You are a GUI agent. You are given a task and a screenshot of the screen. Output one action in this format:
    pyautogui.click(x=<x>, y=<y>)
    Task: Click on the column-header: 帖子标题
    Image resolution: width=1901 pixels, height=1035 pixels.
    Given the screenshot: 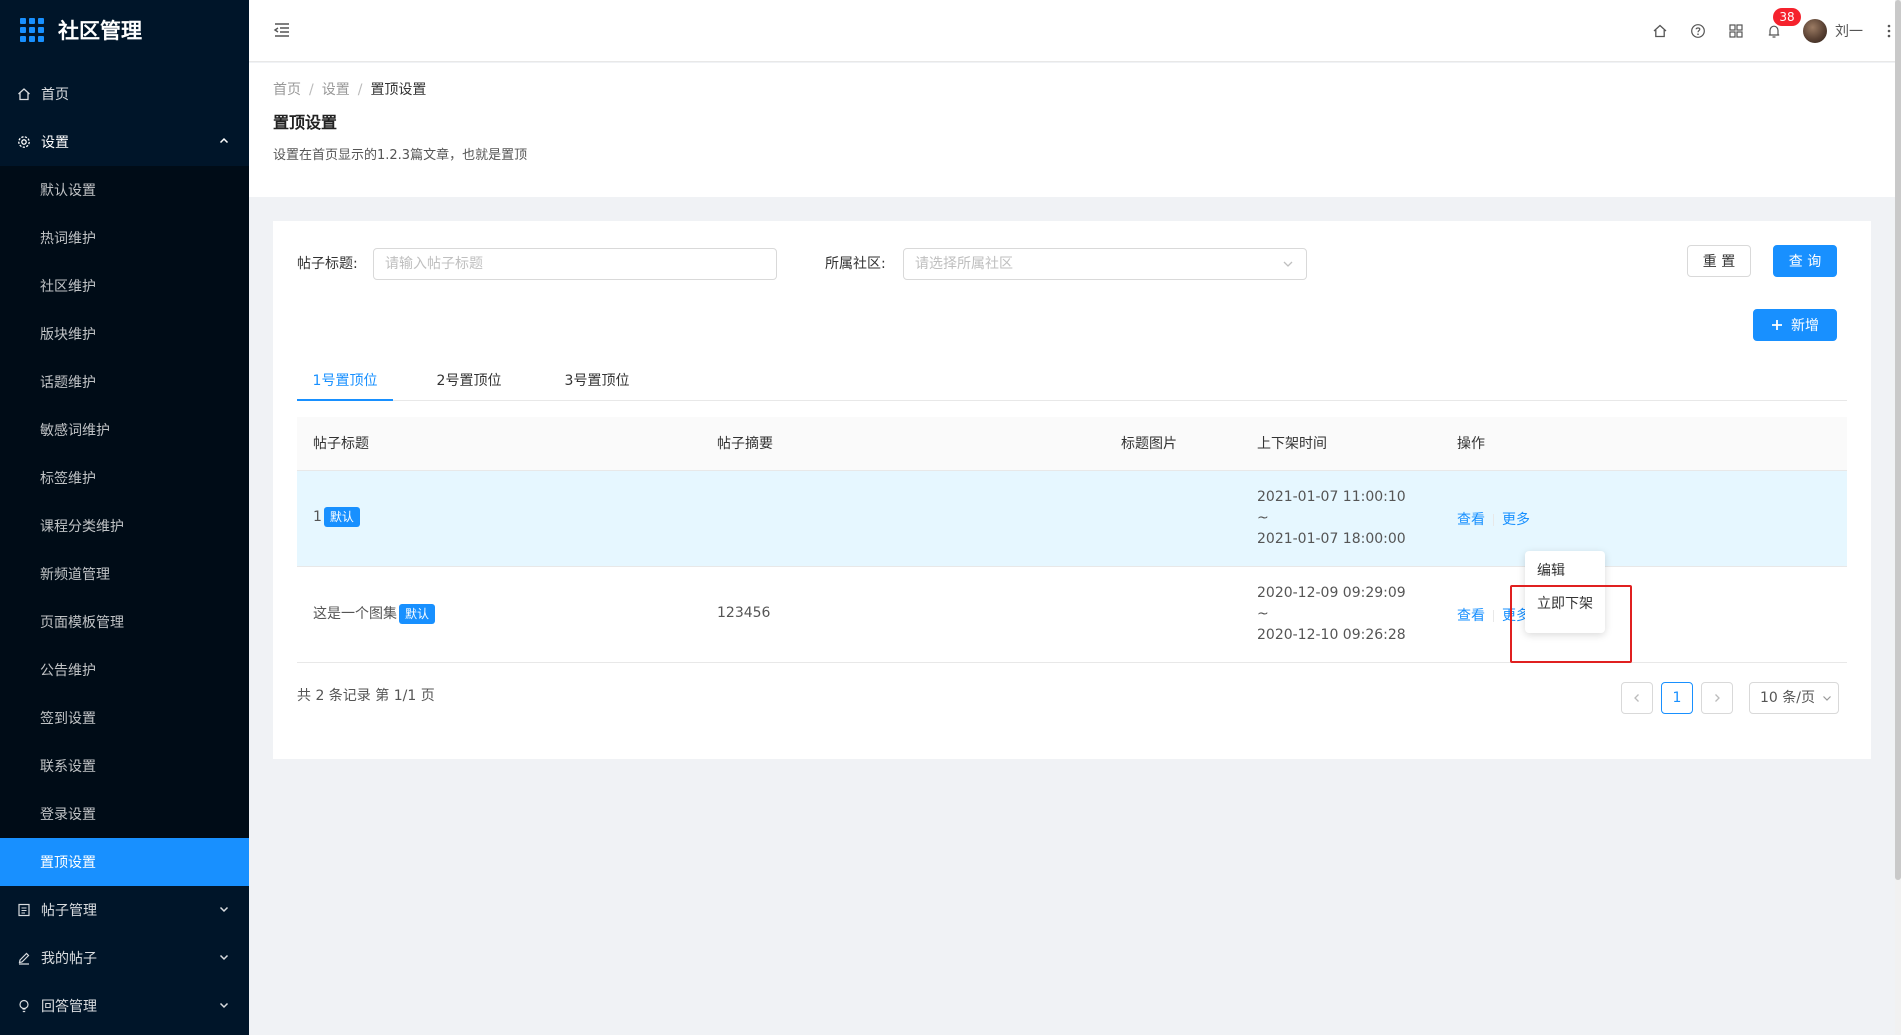 What is the action you would take?
    pyautogui.click(x=341, y=444)
    